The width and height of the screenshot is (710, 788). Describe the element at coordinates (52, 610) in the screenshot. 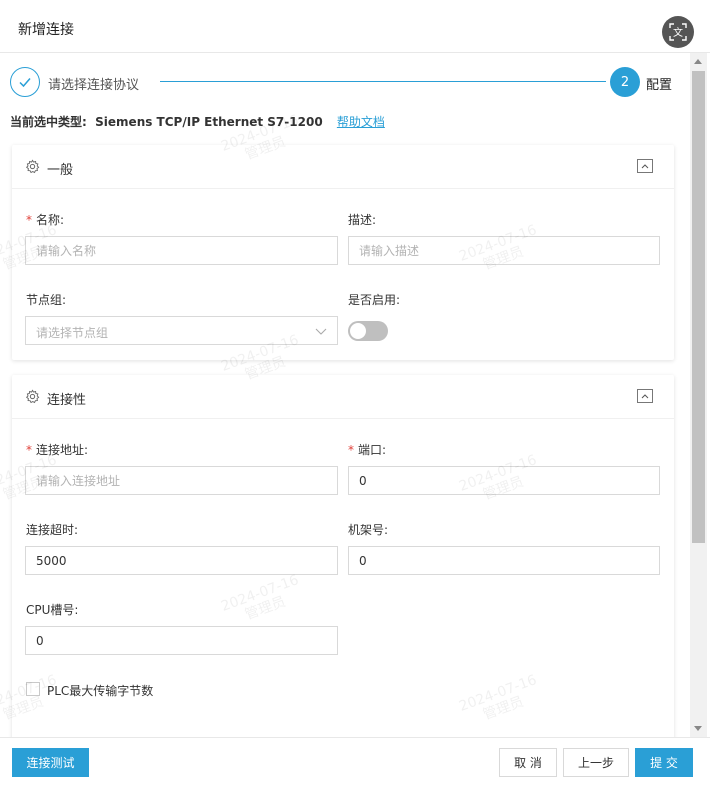

I see `cpu-slot-label: CPU槽号:` at that location.